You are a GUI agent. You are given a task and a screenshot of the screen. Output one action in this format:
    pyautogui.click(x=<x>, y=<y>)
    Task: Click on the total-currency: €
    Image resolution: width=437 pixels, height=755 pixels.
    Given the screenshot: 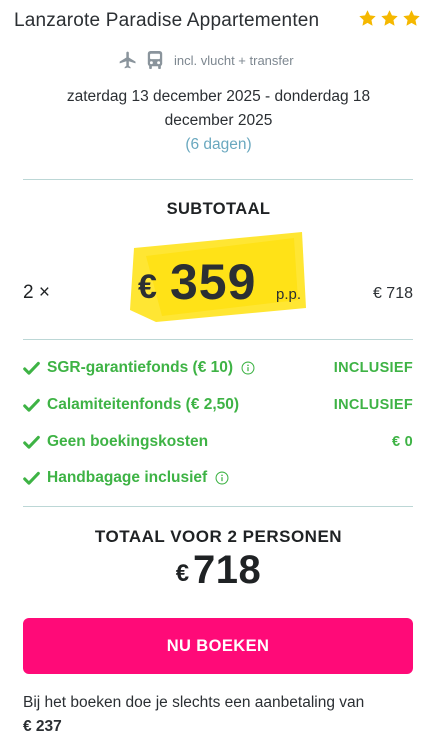 What is the action you would take?
    pyautogui.click(x=182, y=573)
    